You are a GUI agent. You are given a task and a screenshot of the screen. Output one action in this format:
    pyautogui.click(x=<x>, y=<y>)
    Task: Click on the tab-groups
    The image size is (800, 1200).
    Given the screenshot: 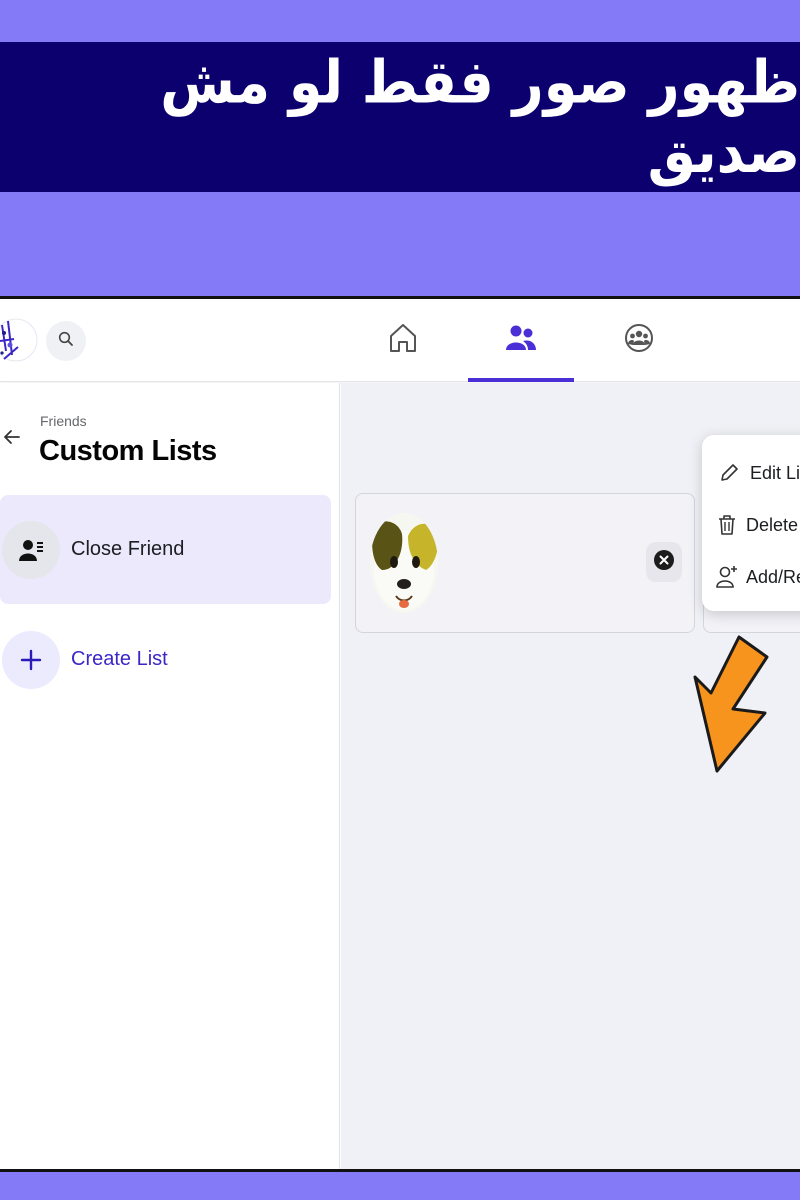 What is the action you would take?
    pyautogui.click(x=639, y=340)
    